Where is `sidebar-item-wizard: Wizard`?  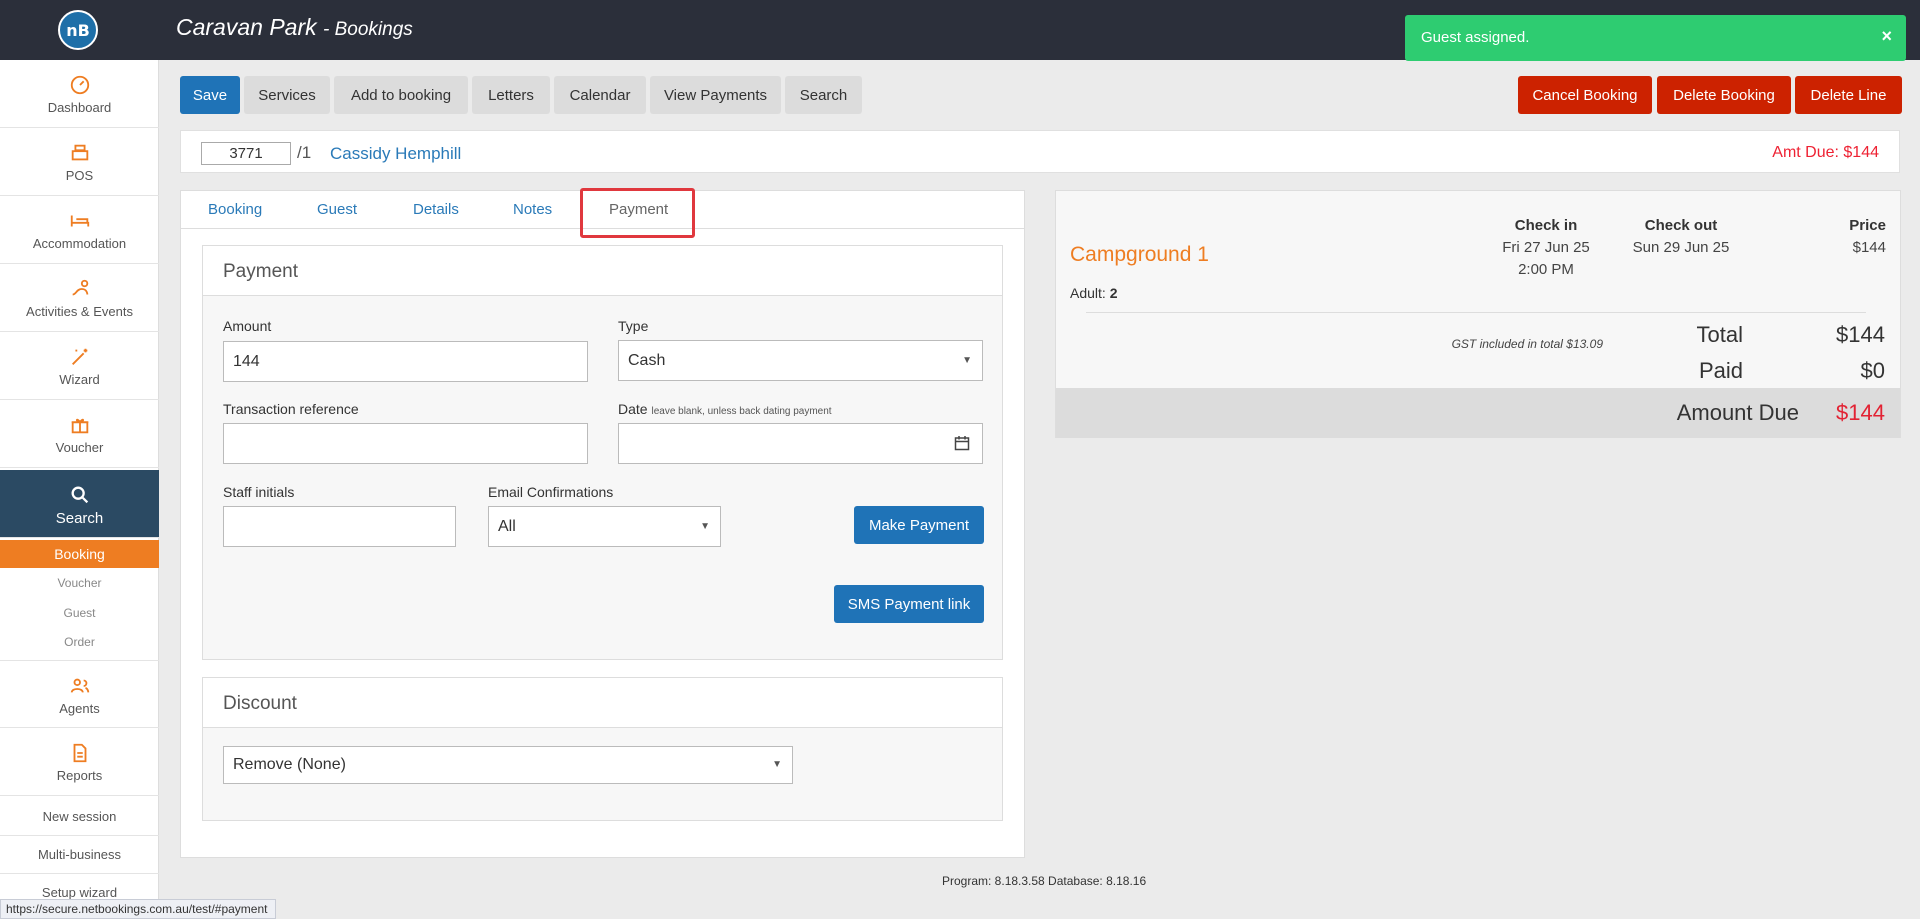
sidebar-item-wizard: Wizard is located at coordinates (79, 366).